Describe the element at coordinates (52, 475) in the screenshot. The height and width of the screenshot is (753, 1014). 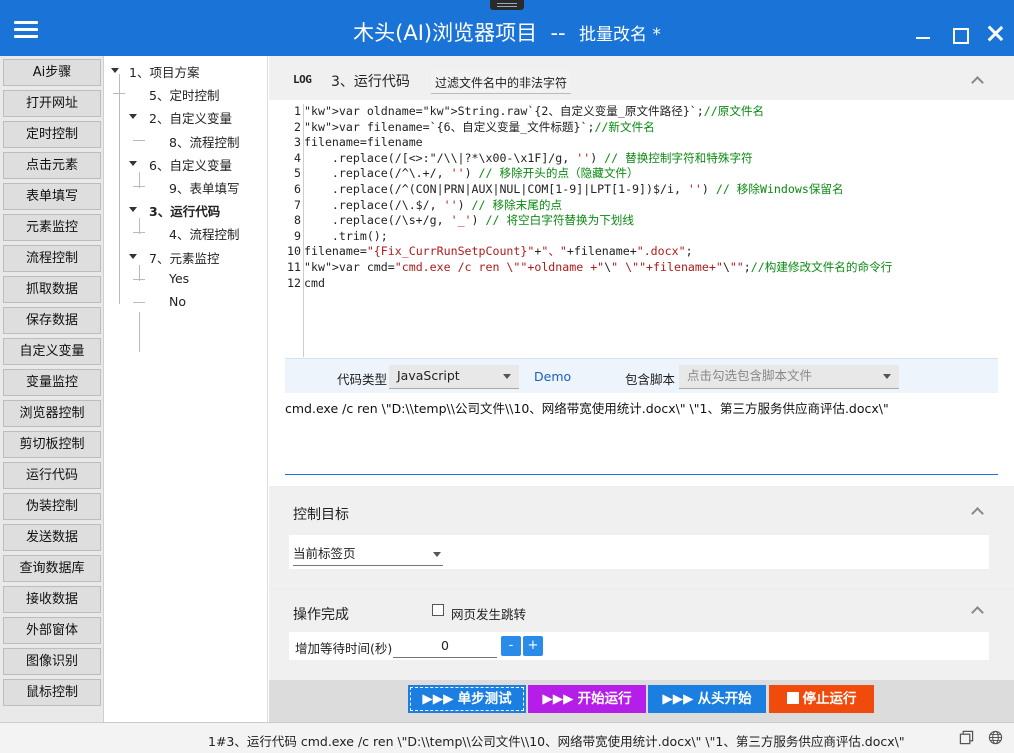
I see `nav-button: 运行代码` at that location.